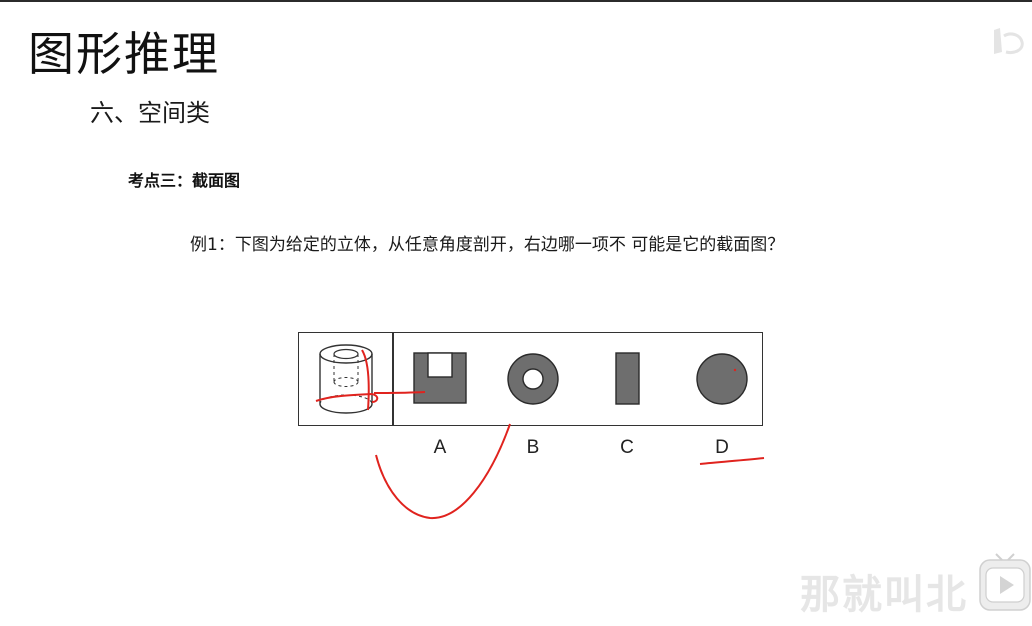  I want to click on filled-circle-icon, so click(722, 379).